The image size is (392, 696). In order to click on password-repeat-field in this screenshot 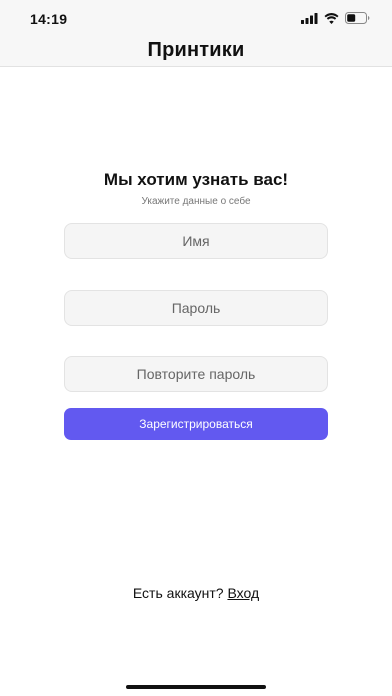, I will do `click(196, 374)`.